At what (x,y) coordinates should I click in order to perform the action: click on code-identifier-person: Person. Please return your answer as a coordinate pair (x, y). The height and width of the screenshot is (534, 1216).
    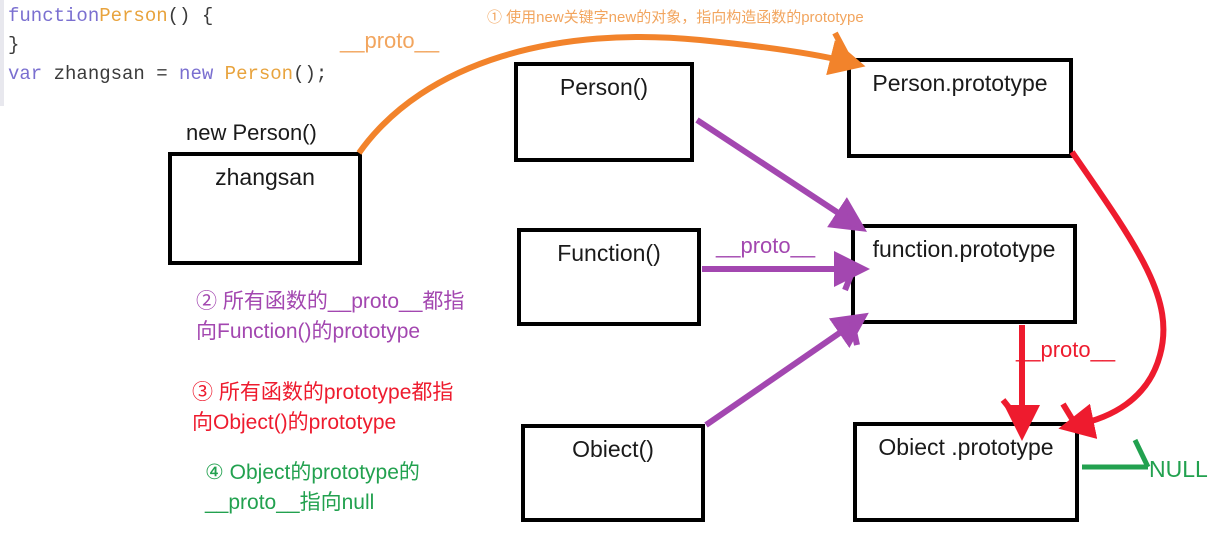
    Looking at the image, I should click on (133, 16).